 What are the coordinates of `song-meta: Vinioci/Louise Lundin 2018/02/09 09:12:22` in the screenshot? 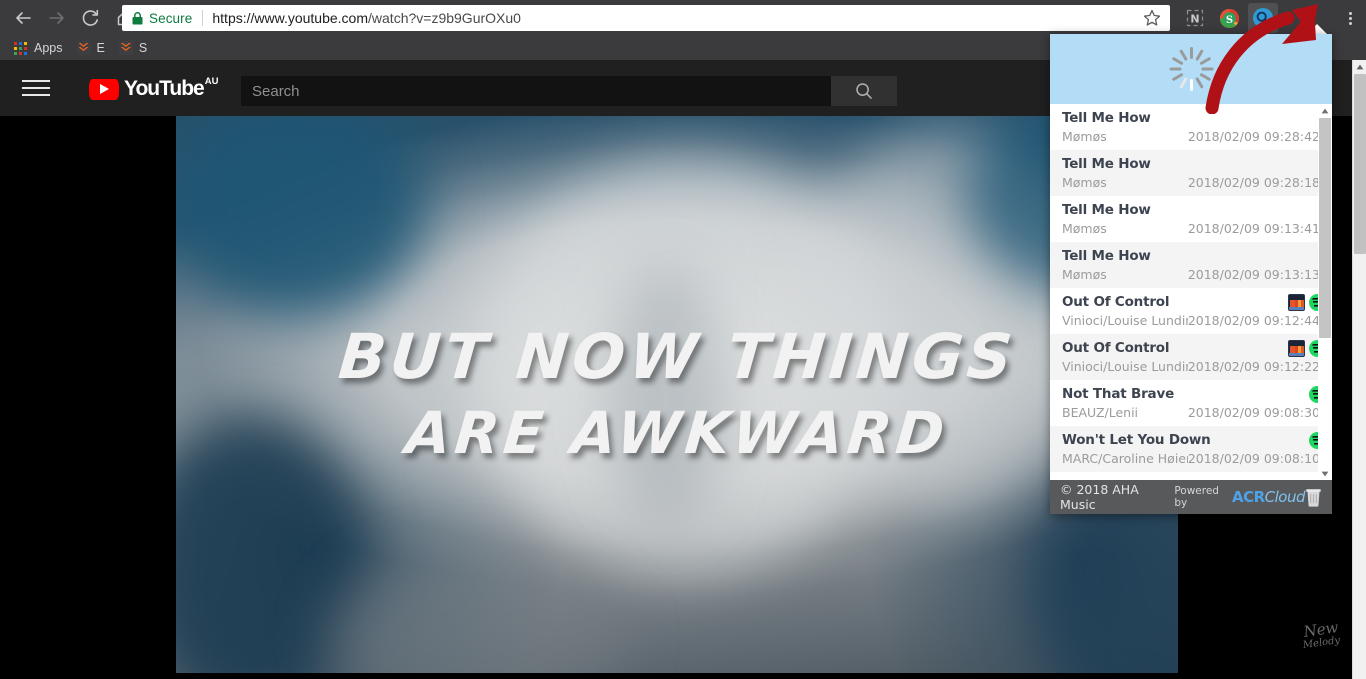 It's located at (1191, 366).